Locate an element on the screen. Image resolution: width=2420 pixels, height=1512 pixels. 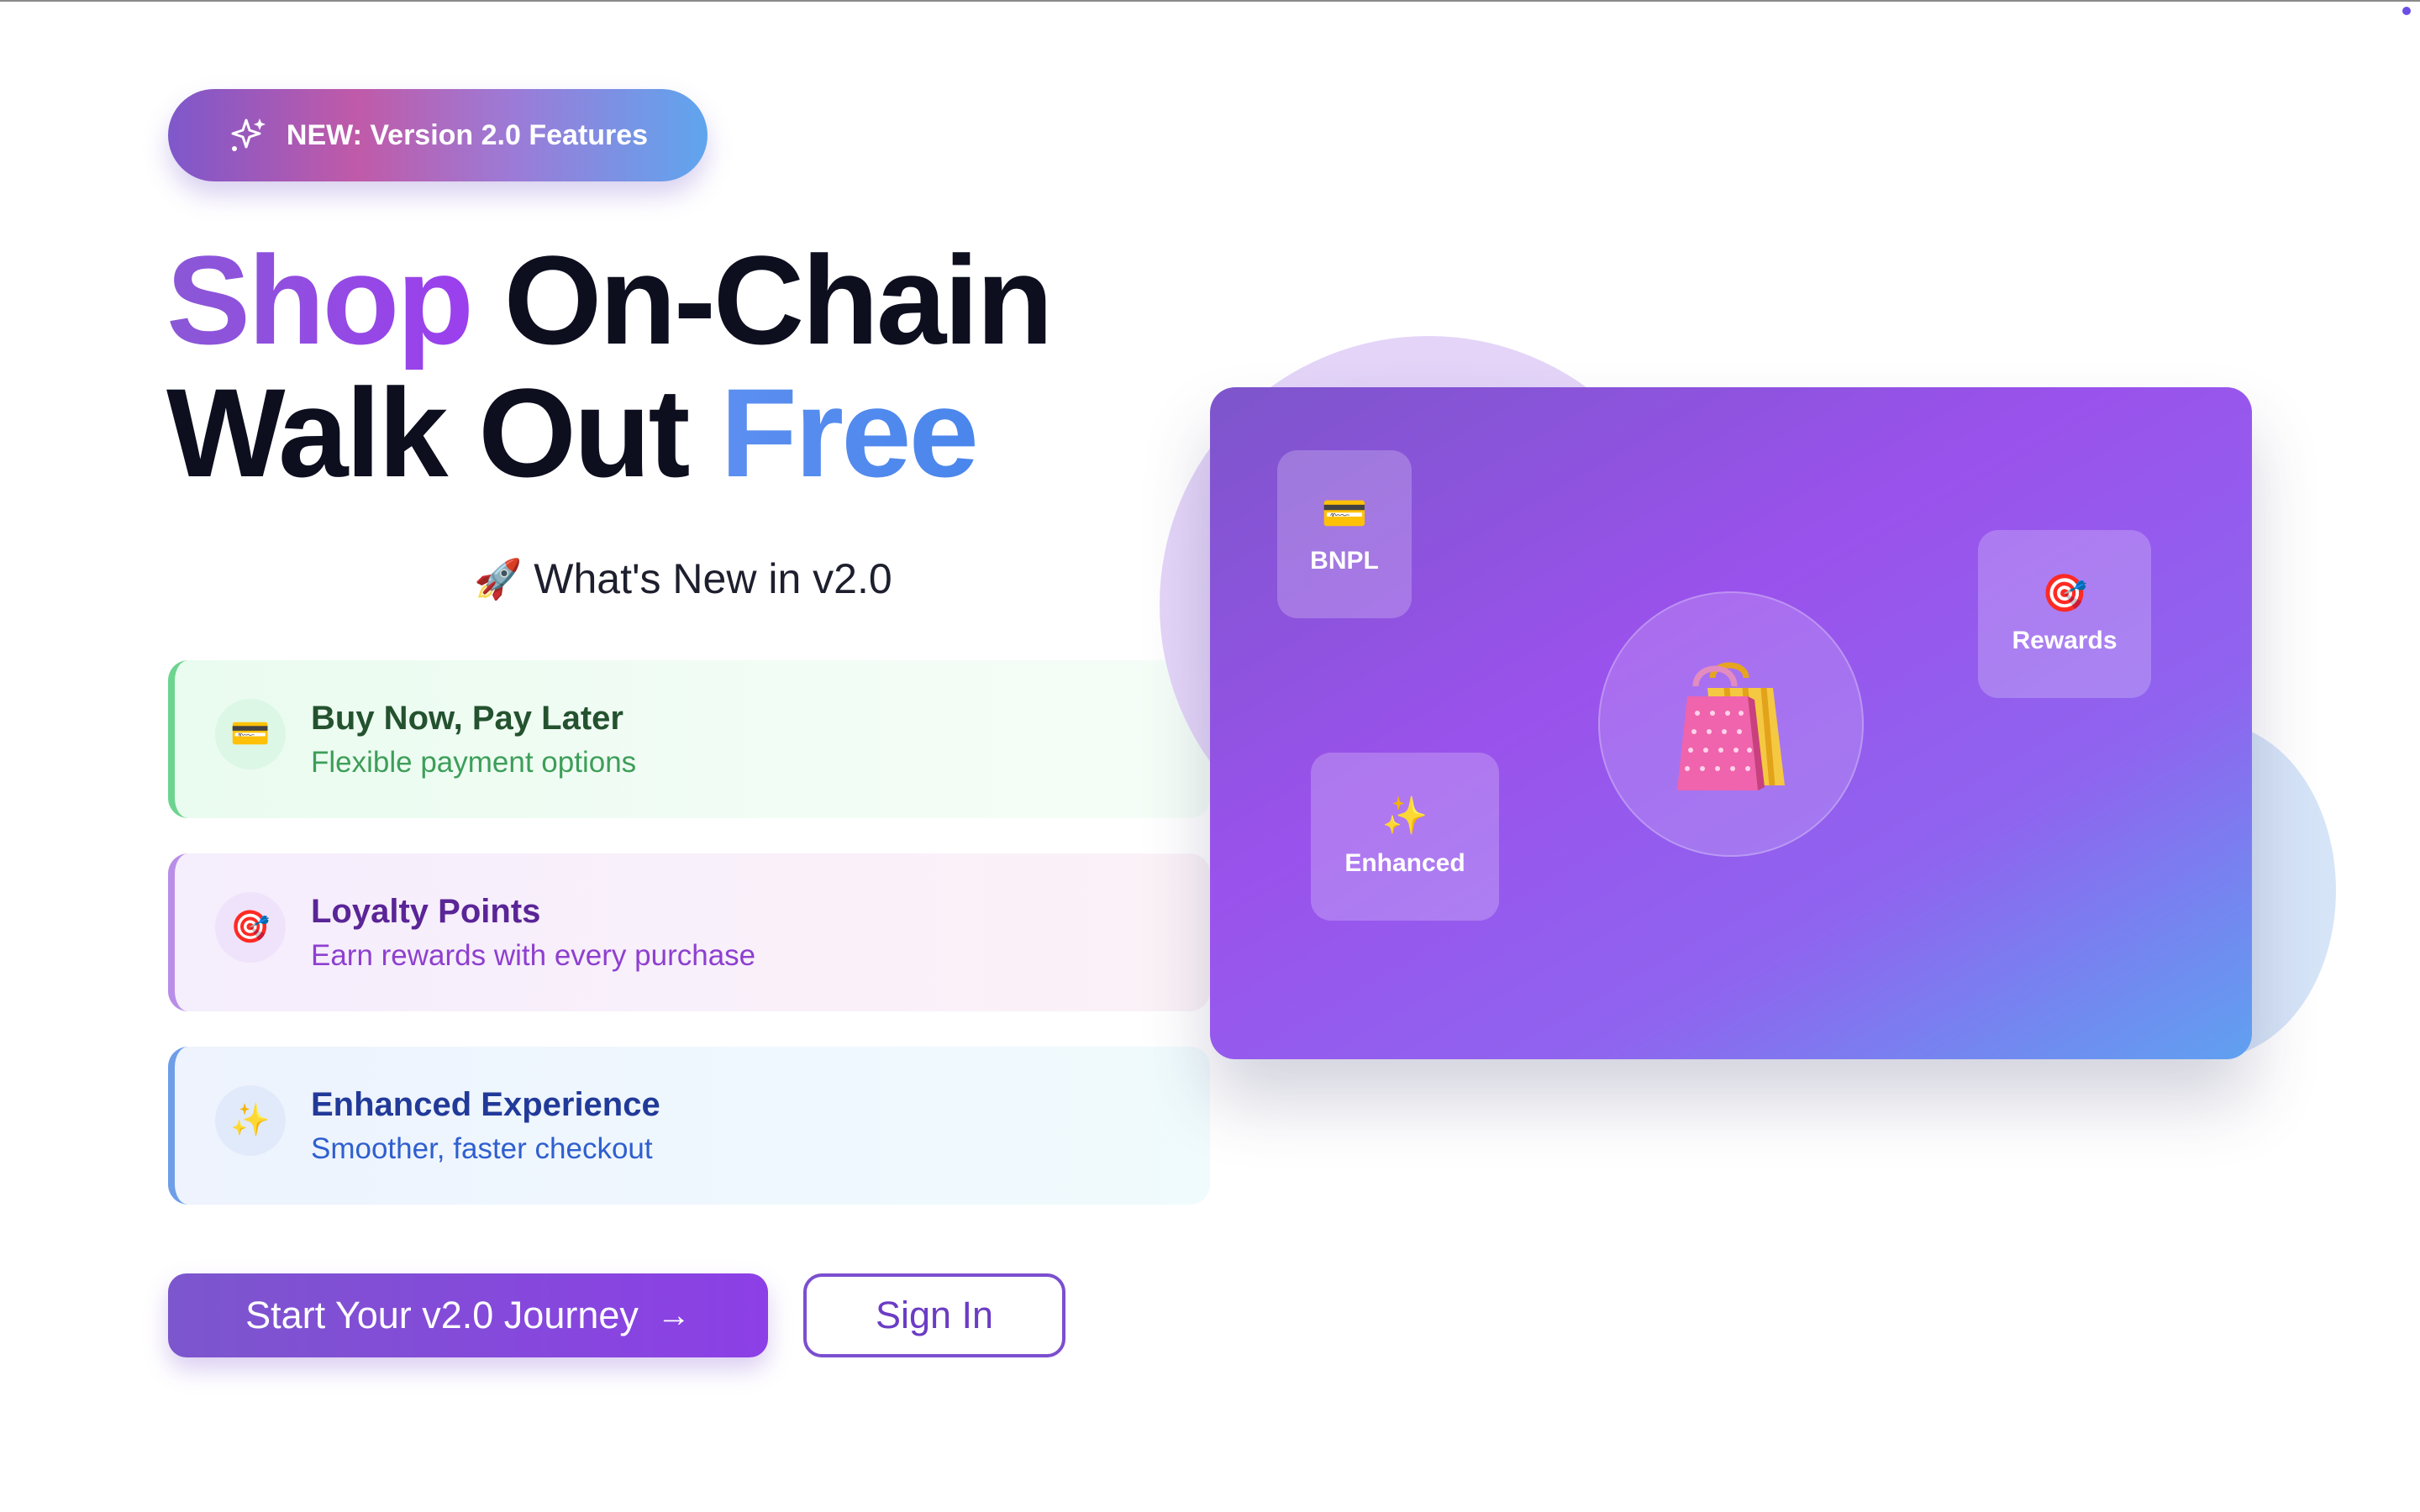
start-journey-label: Start Your v2.0 Journey is located at coordinates (442, 1315).